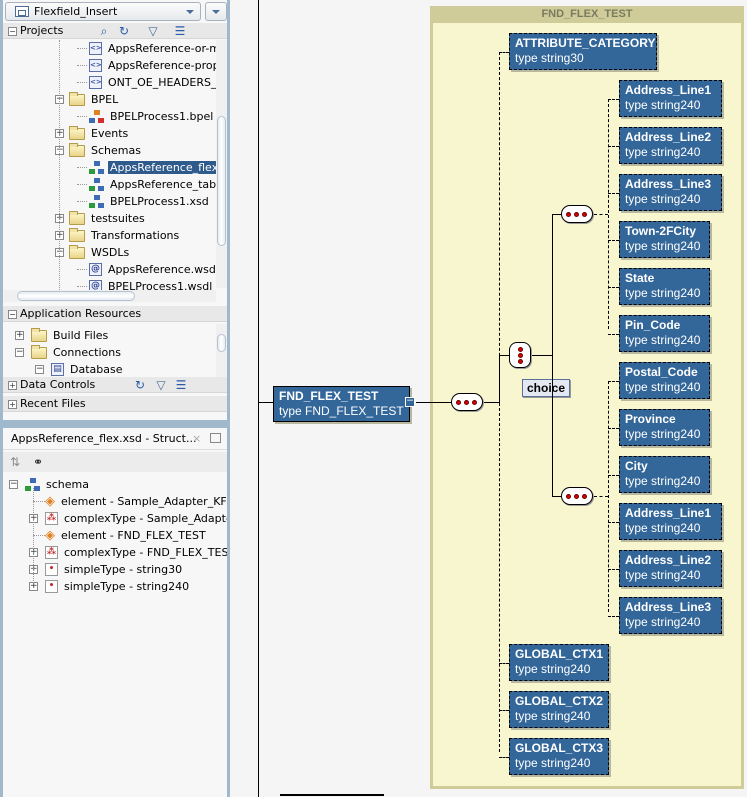  What do you see at coordinates (520, 355) in the screenshot?
I see `choice-compositor-icon` at bounding box center [520, 355].